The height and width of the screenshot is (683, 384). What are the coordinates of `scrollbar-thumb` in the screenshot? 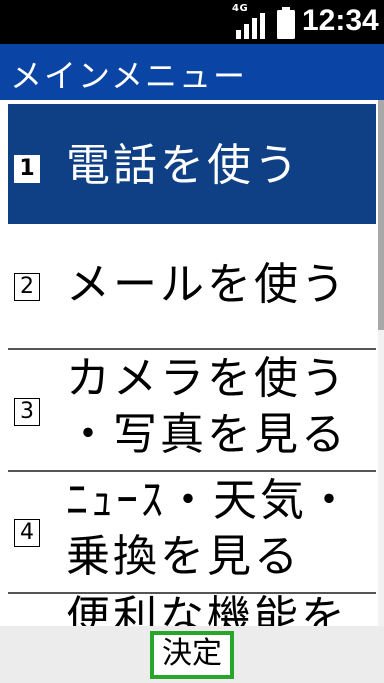 It's located at (381, 215).